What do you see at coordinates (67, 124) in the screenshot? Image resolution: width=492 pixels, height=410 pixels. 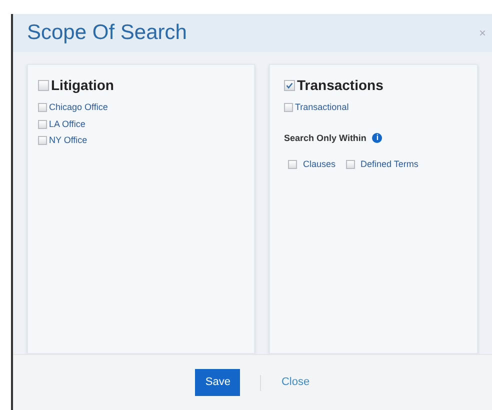 I see `option-label: LA Office` at bounding box center [67, 124].